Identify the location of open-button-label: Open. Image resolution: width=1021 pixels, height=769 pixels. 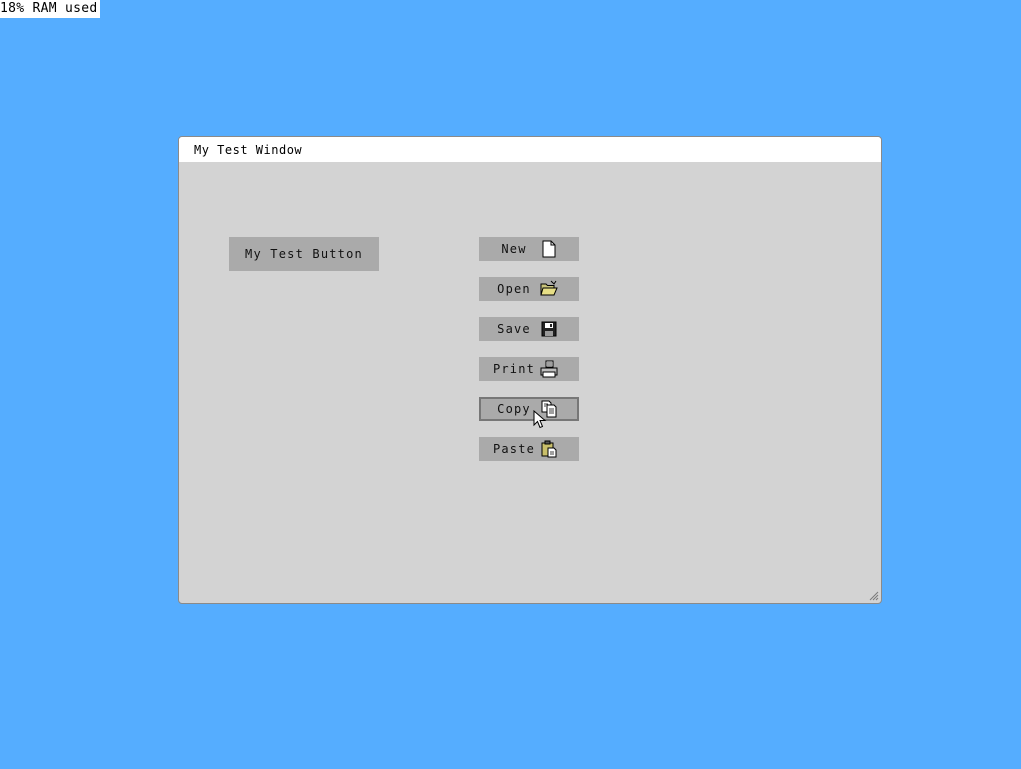
(514, 289).